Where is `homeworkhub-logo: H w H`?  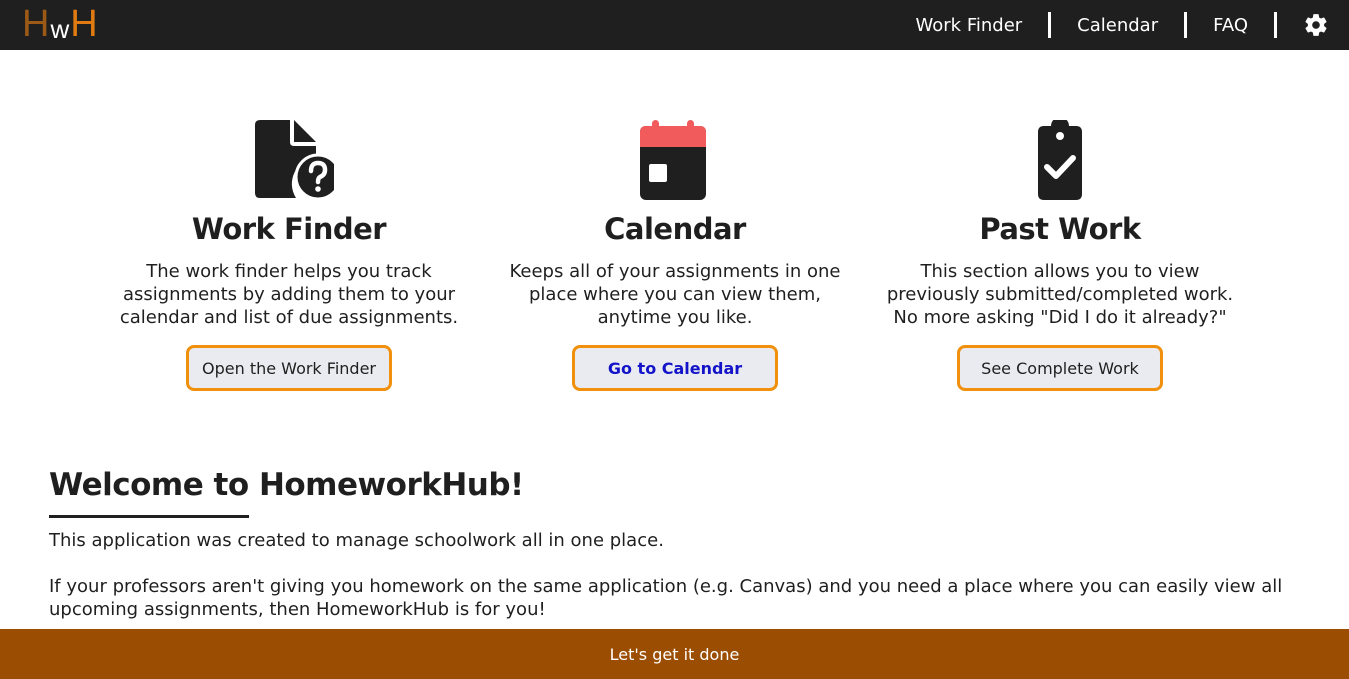 homeworkhub-logo: H w H is located at coordinates (60, 23).